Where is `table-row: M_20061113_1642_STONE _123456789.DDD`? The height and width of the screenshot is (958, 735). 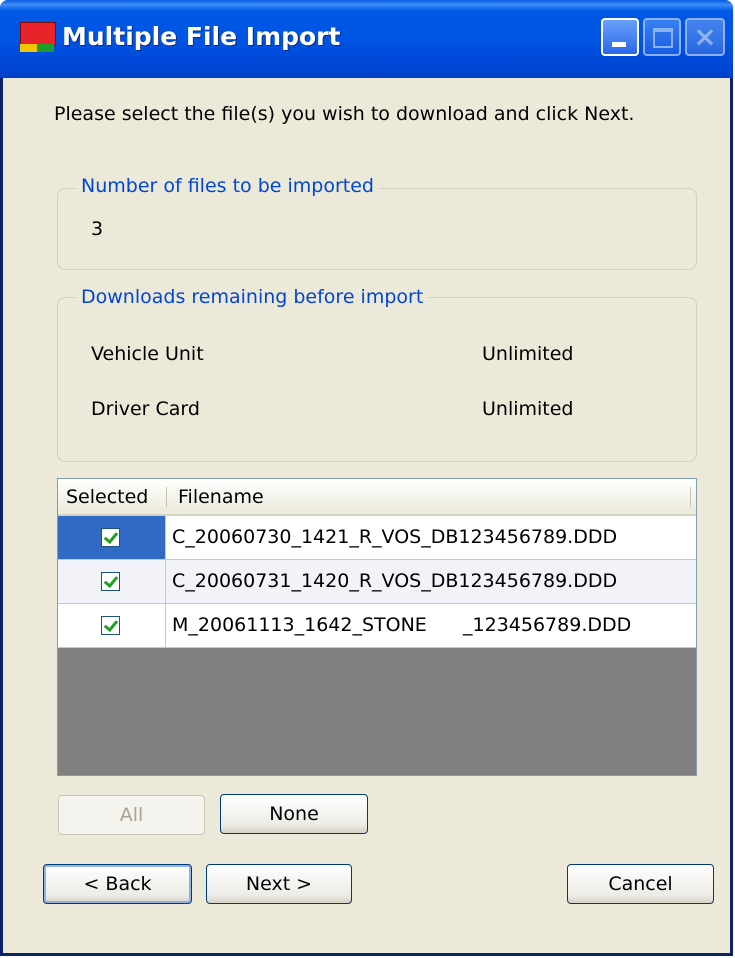
table-row: M_20061113_1642_STONE _123456789.DDD is located at coordinates (377, 626).